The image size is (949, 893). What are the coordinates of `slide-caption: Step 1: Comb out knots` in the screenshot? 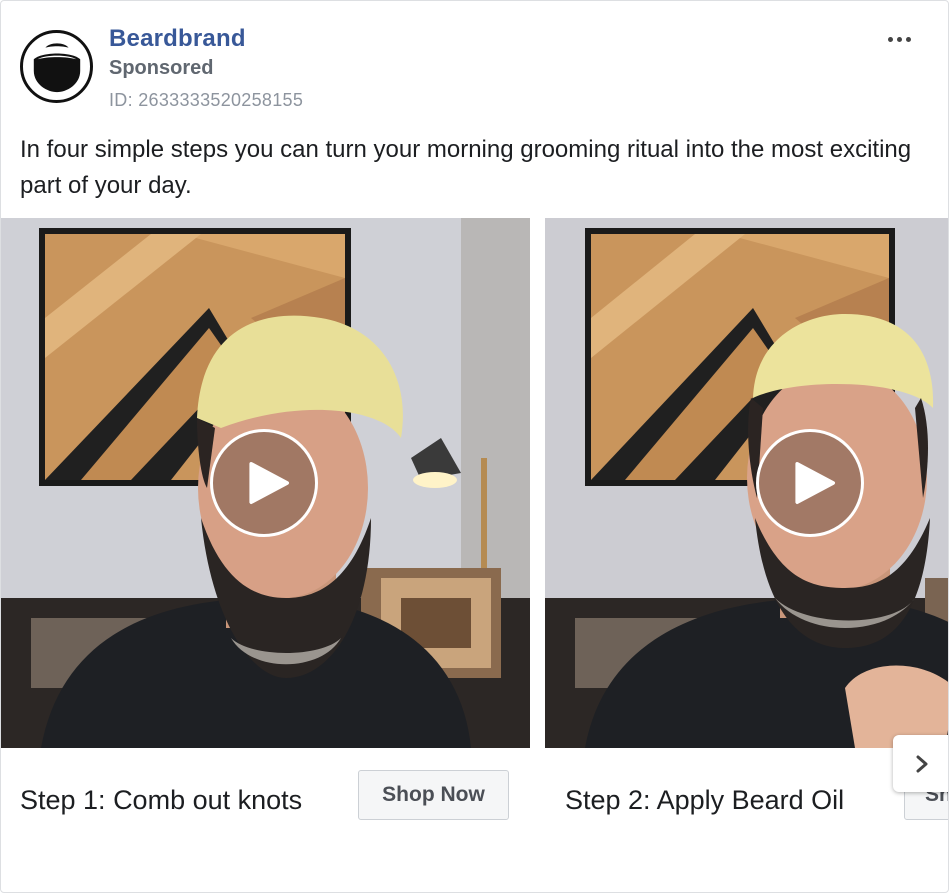 It's located at (161, 800).